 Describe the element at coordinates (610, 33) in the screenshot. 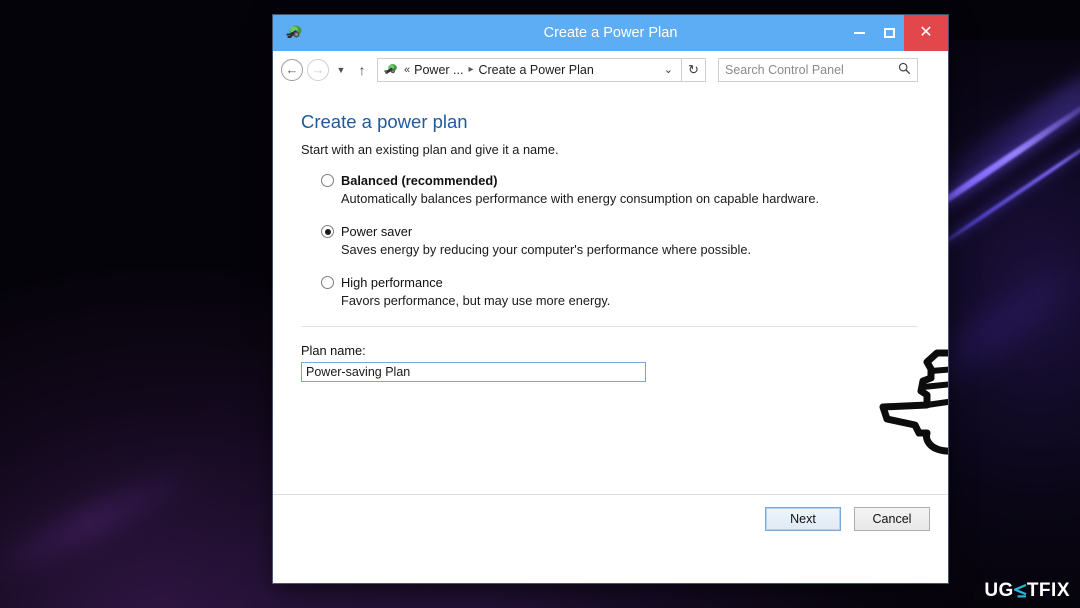

I see `window-titlebar: Create a Power Plan ✕` at that location.